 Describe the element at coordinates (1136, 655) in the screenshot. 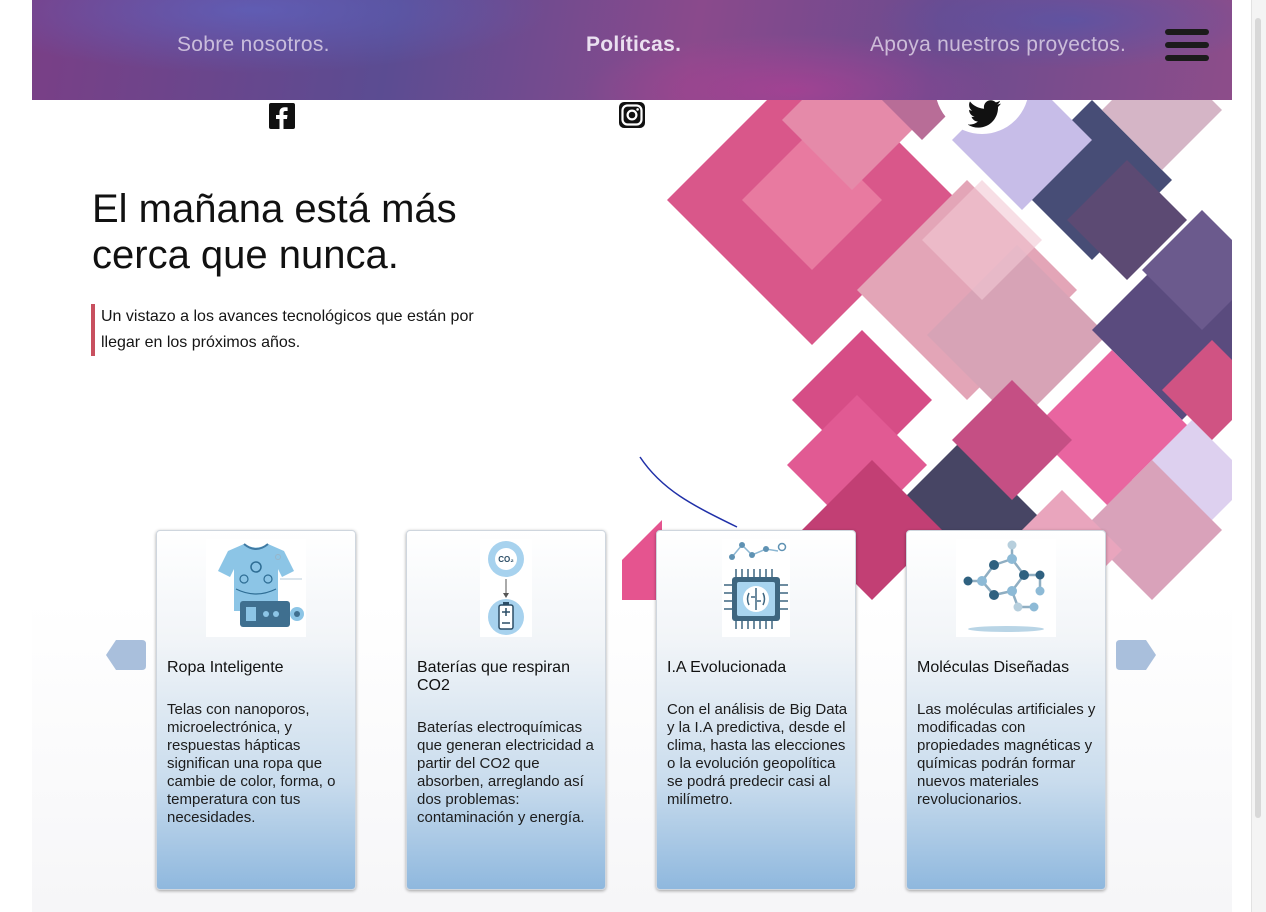

I see `carousel-next-arrow-icon` at that location.